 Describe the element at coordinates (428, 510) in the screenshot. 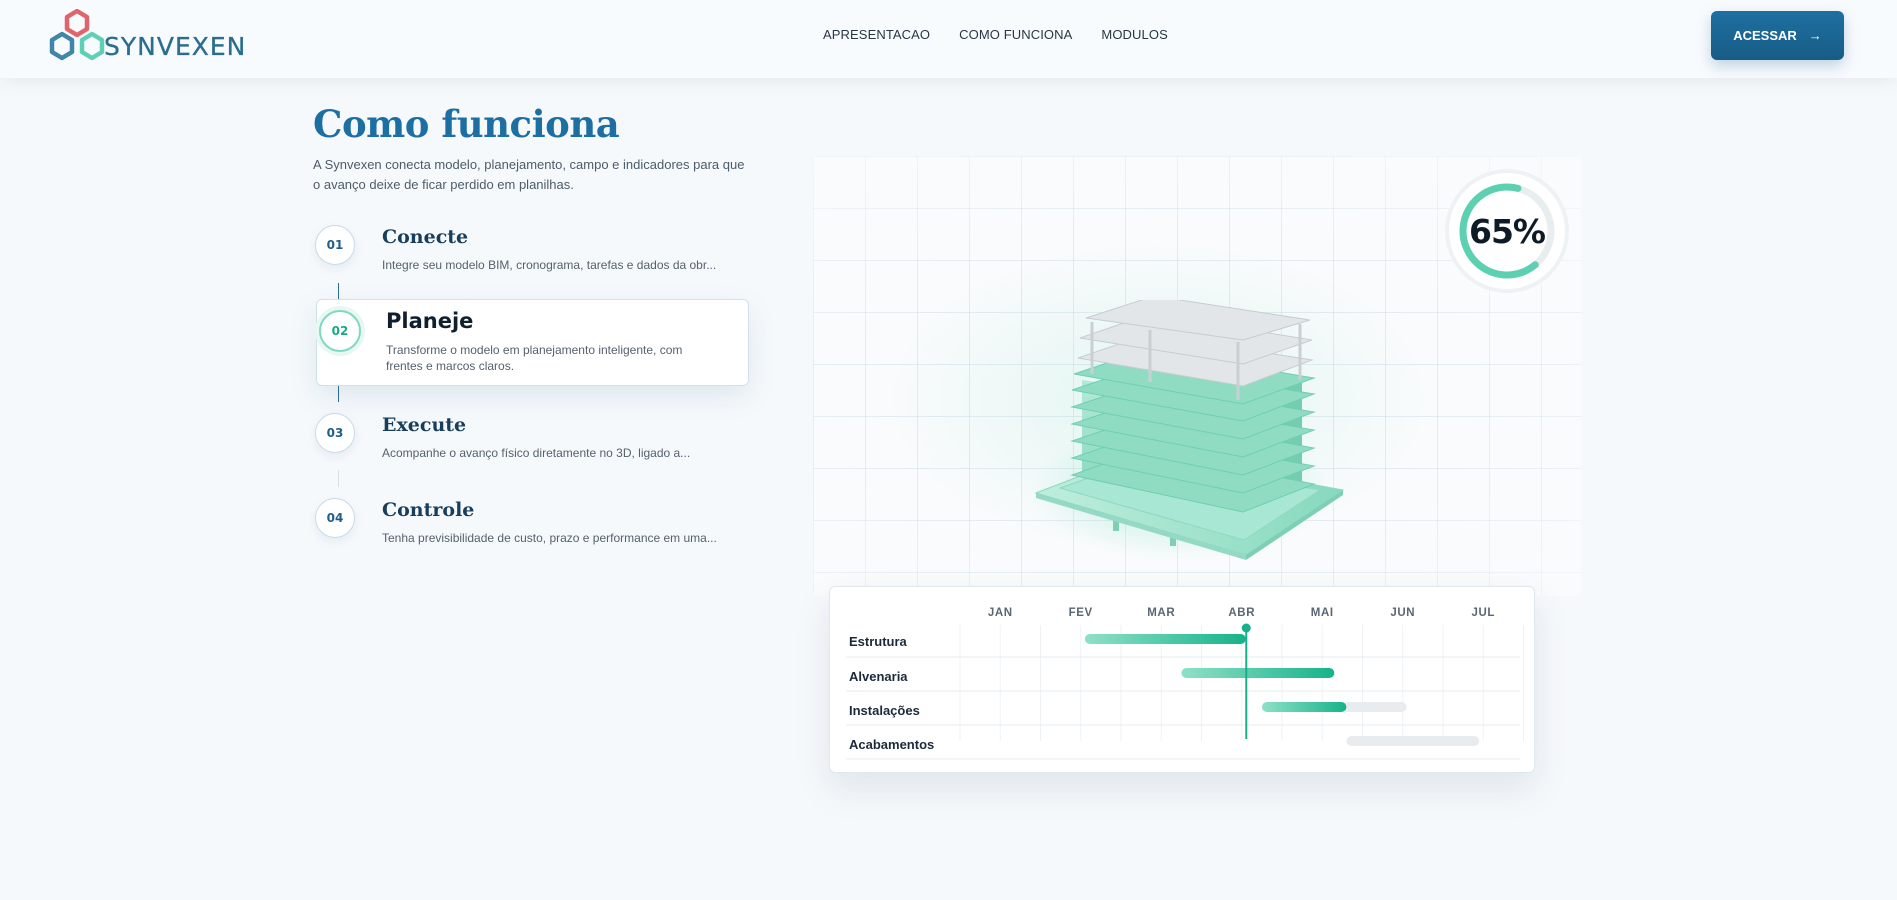

I see `step-title: Controle` at that location.